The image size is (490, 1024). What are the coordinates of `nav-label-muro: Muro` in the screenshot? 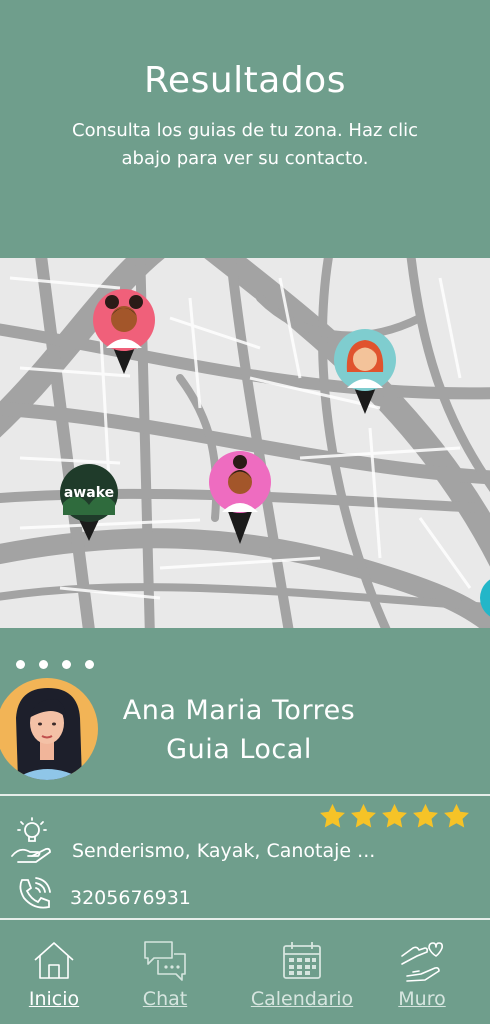 It's located at (422, 999).